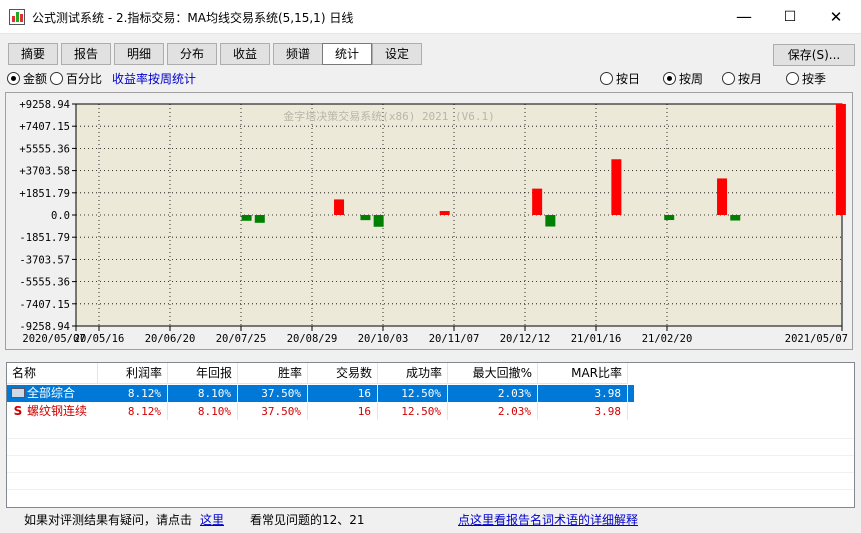  What do you see at coordinates (347, 54) in the screenshot?
I see `tab-statistics: 统计` at bounding box center [347, 54].